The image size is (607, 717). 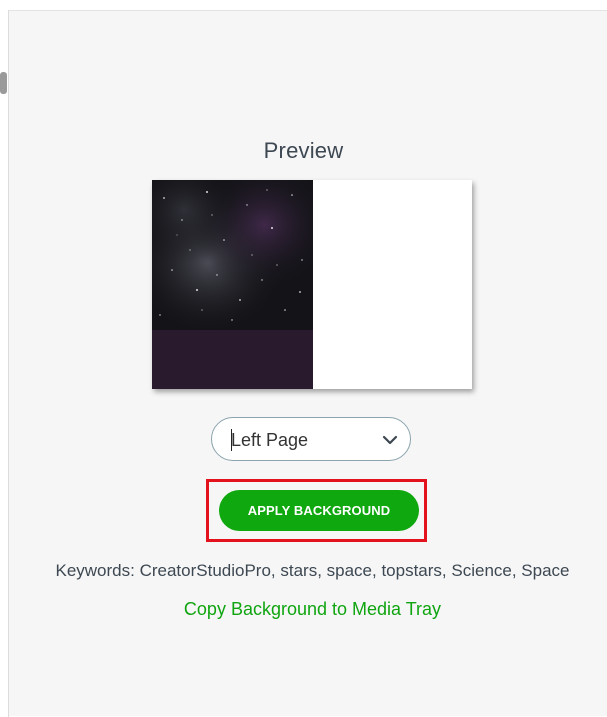 What do you see at coordinates (311, 439) in the screenshot?
I see `page-select-dropdown: Left Page` at bounding box center [311, 439].